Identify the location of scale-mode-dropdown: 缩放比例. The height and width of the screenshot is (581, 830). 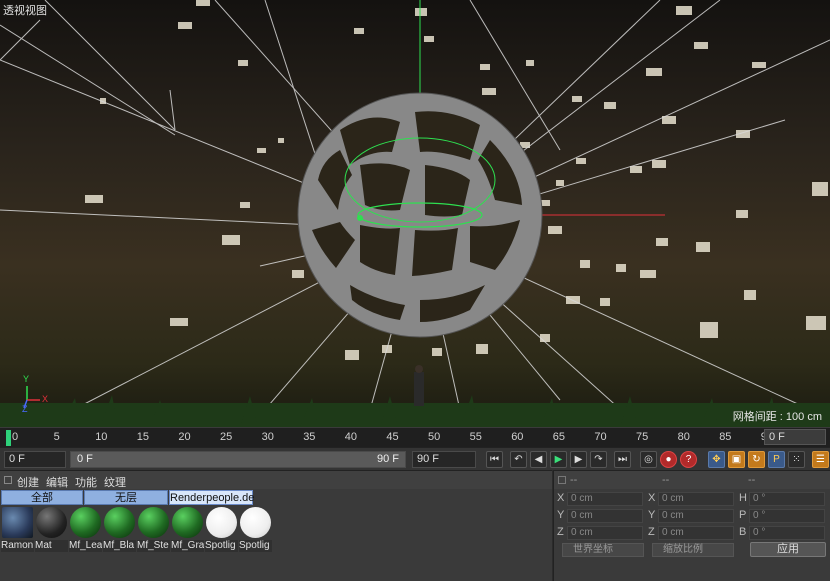
(693, 550).